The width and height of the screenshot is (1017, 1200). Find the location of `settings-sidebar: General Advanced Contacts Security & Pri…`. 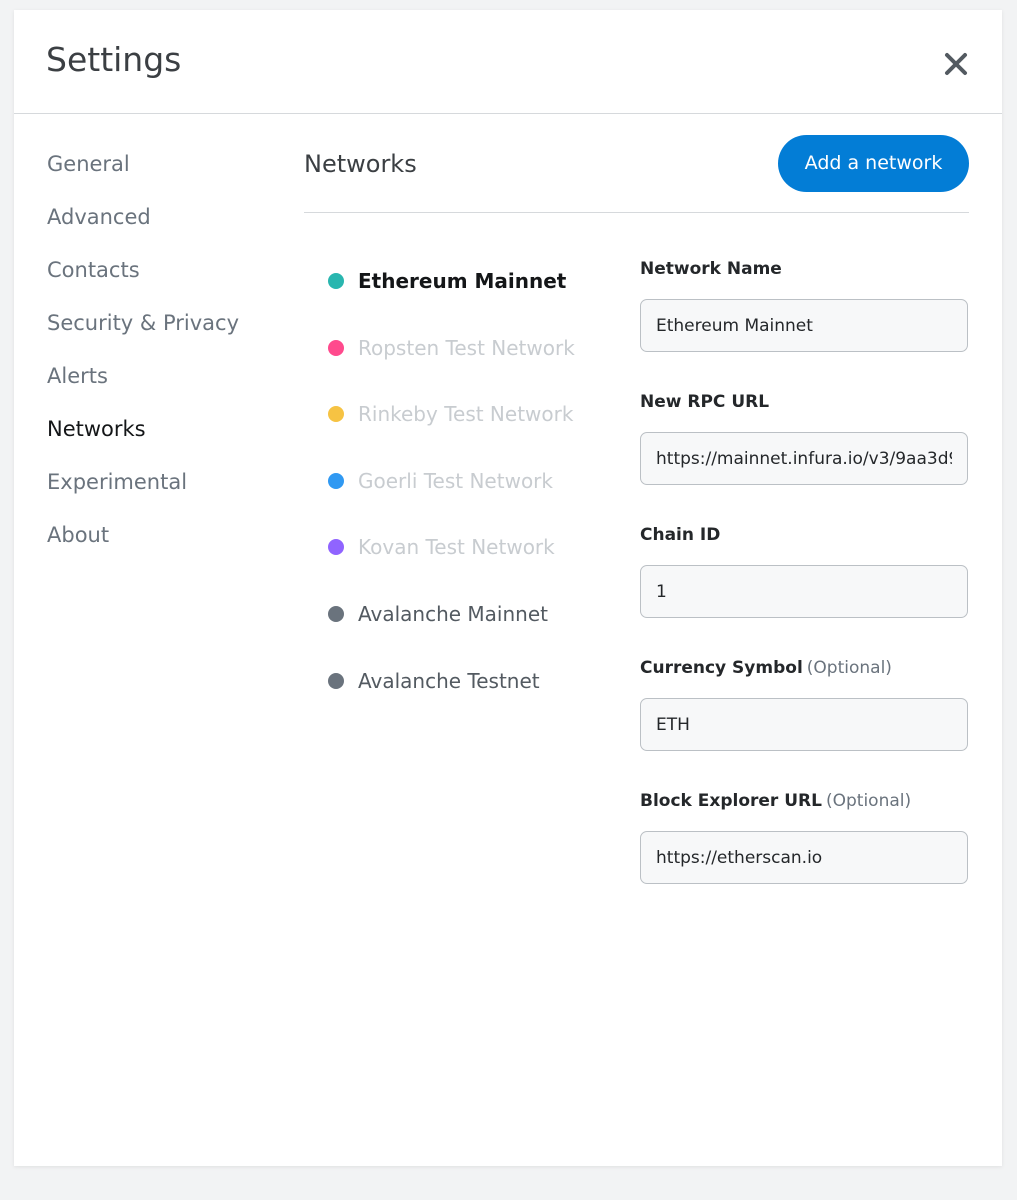

settings-sidebar: General Advanced Contacts Security & Pri… is located at coordinates (172, 352).